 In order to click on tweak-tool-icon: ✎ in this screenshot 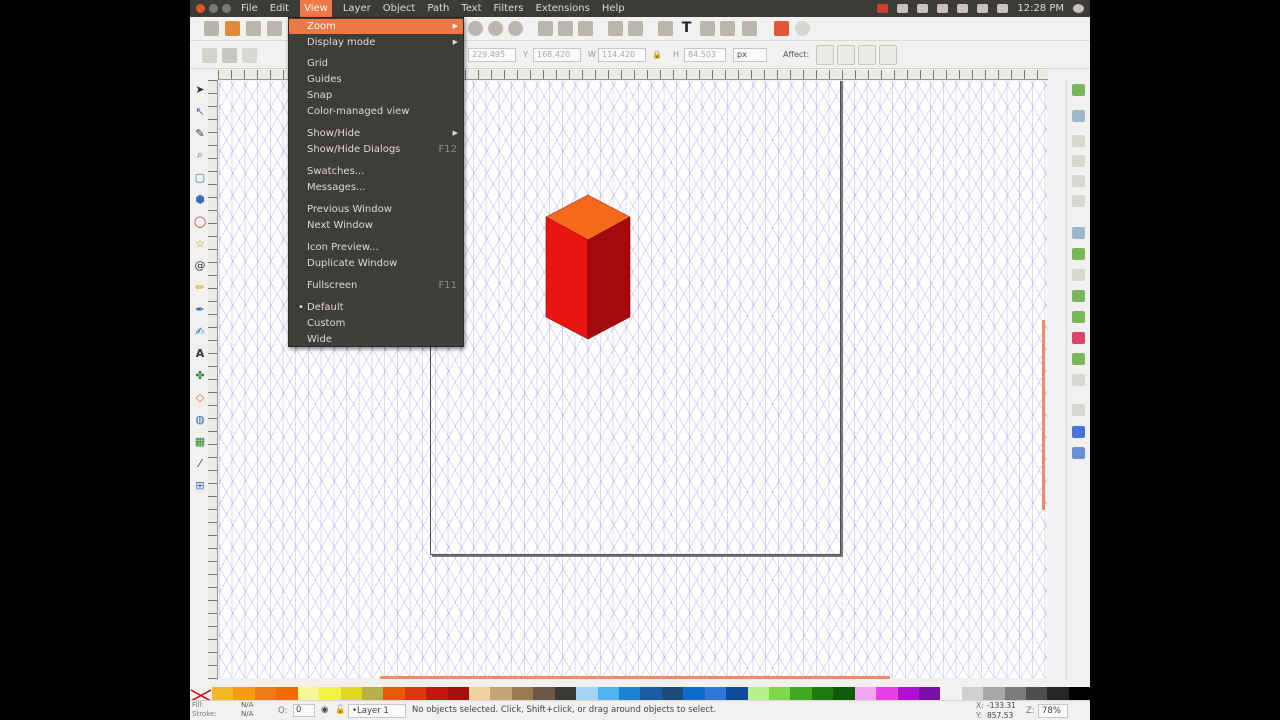, I will do `click(200, 133)`.